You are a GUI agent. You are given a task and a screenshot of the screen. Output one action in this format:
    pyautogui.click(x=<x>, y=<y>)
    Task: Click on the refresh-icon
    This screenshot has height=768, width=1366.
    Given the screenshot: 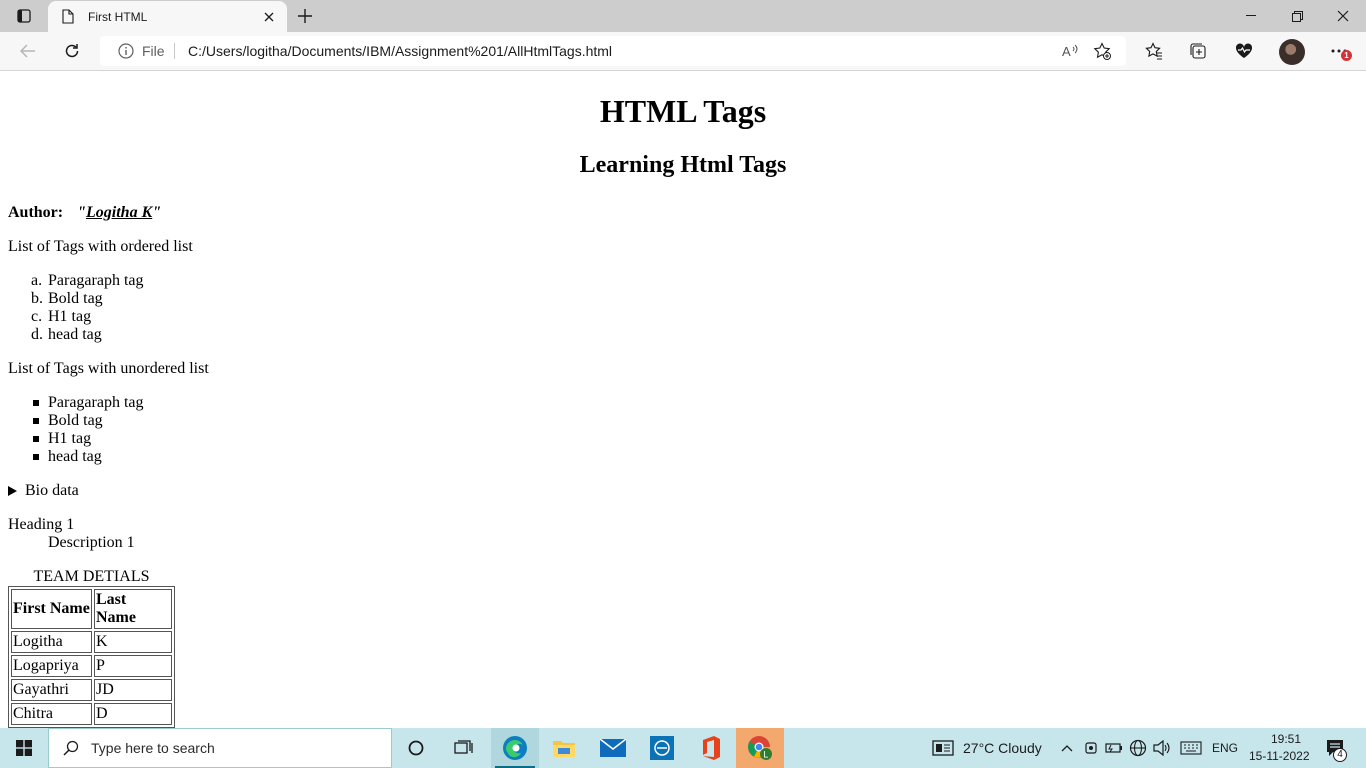 What is the action you would take?
    pyautogui.click(x=72, y=51)
    